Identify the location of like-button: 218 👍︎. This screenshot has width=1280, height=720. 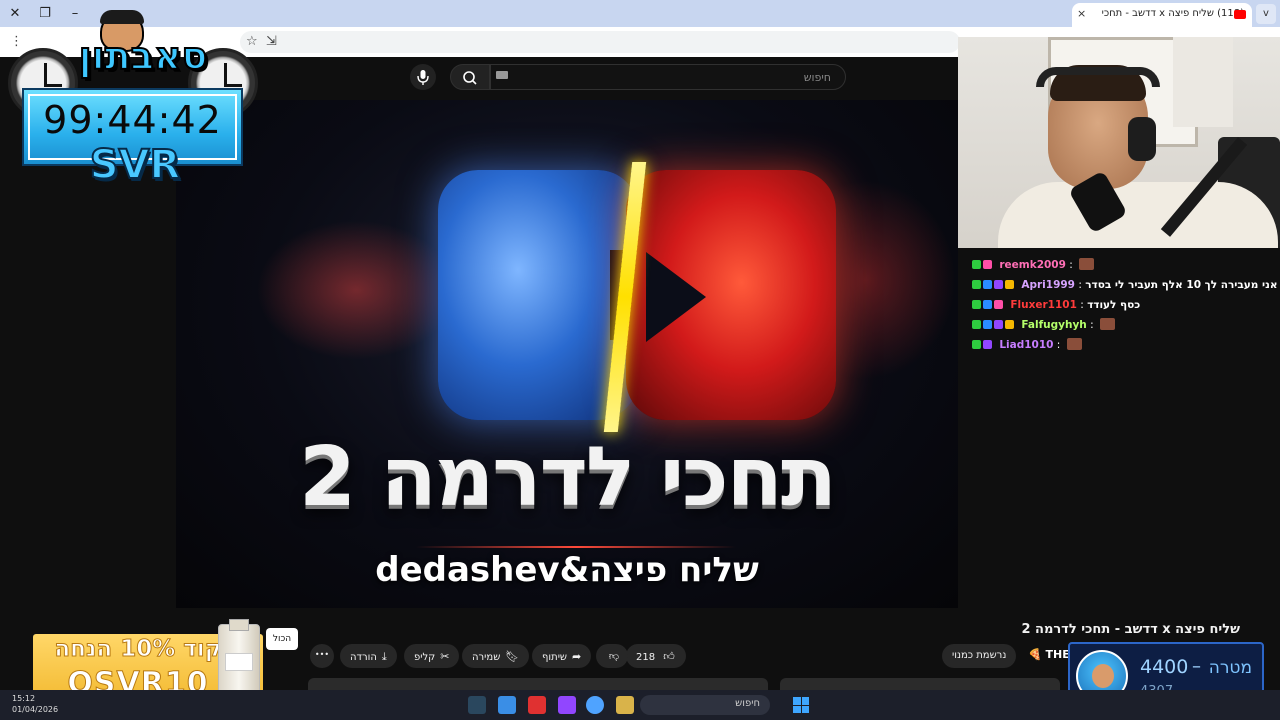
(656, 656).